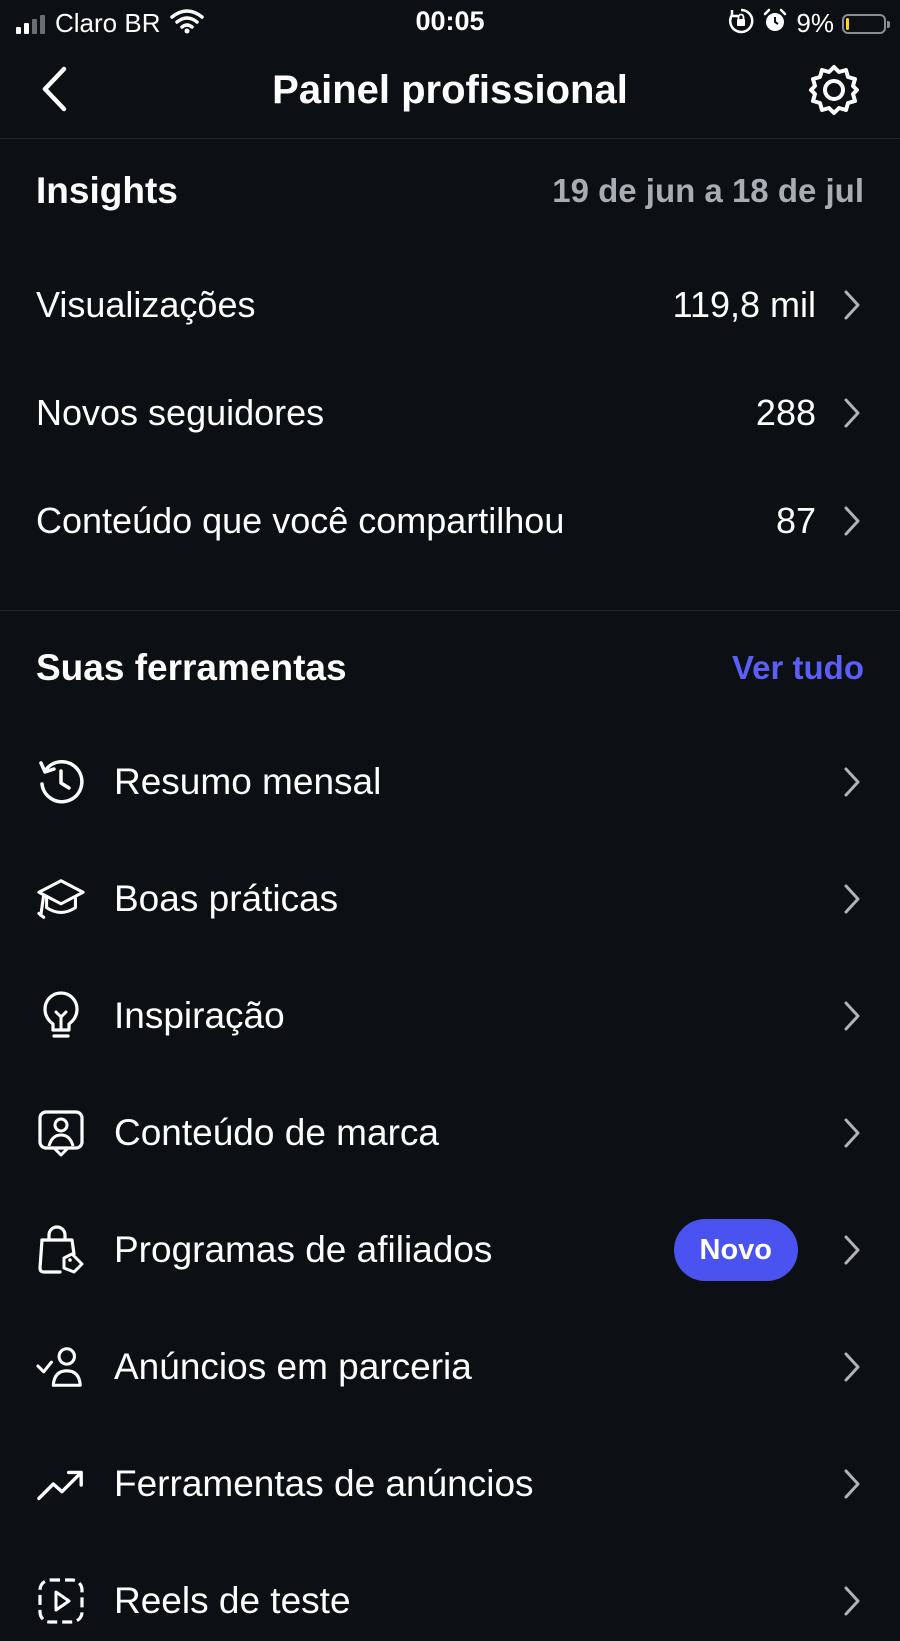 The image size is (900, 1641). I want to click on tools-title: Suas ferramentas, so click(191, 667).